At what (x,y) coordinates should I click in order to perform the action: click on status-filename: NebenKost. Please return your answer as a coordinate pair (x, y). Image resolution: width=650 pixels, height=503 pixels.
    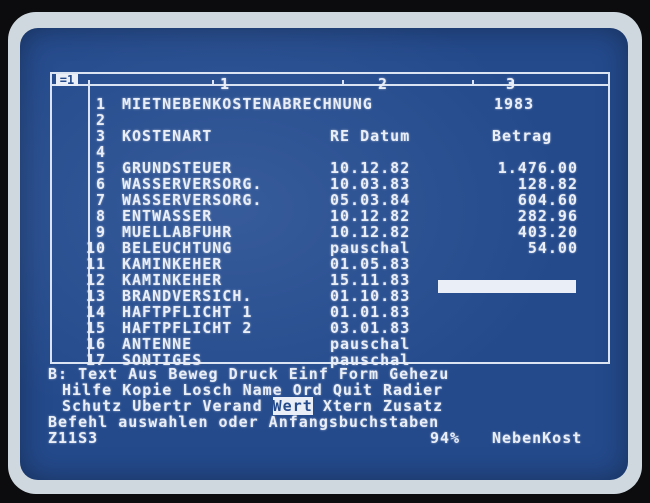
    Looking at the image, I should click on (537, 438).